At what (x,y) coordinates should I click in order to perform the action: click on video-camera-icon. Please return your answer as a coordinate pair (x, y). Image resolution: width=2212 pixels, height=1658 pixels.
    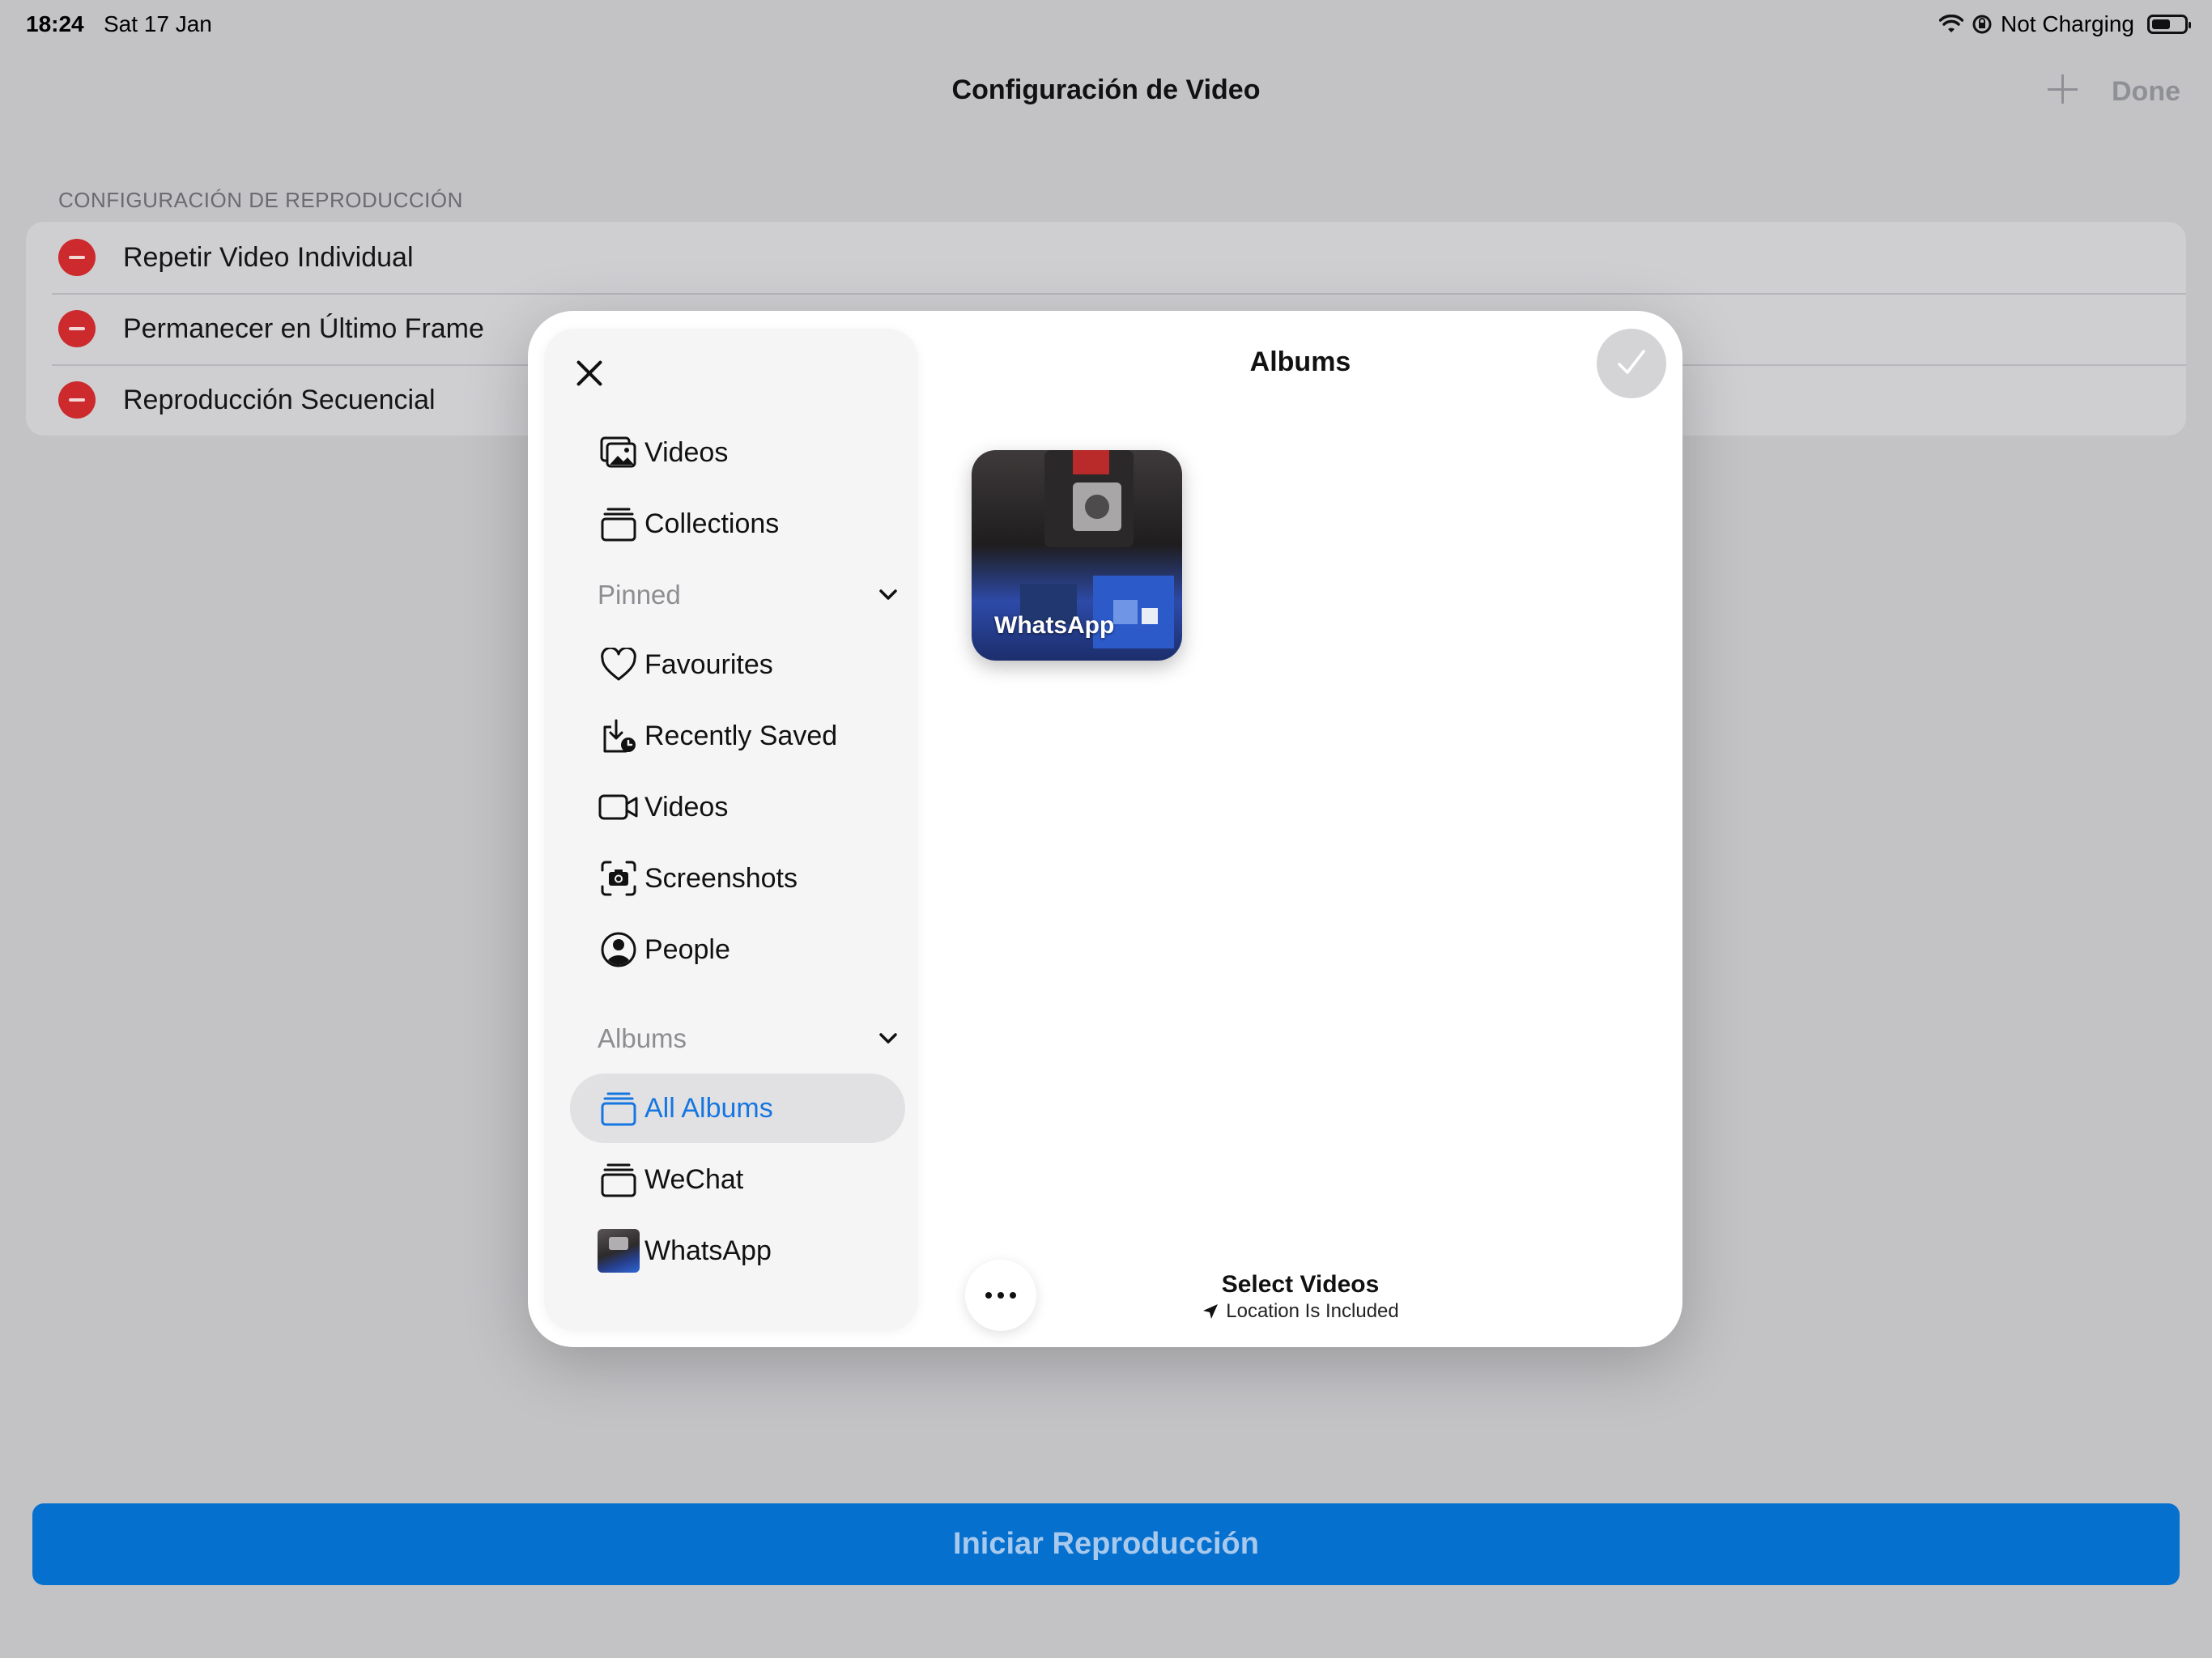
    Looking at the image, I should click on (619, 807).